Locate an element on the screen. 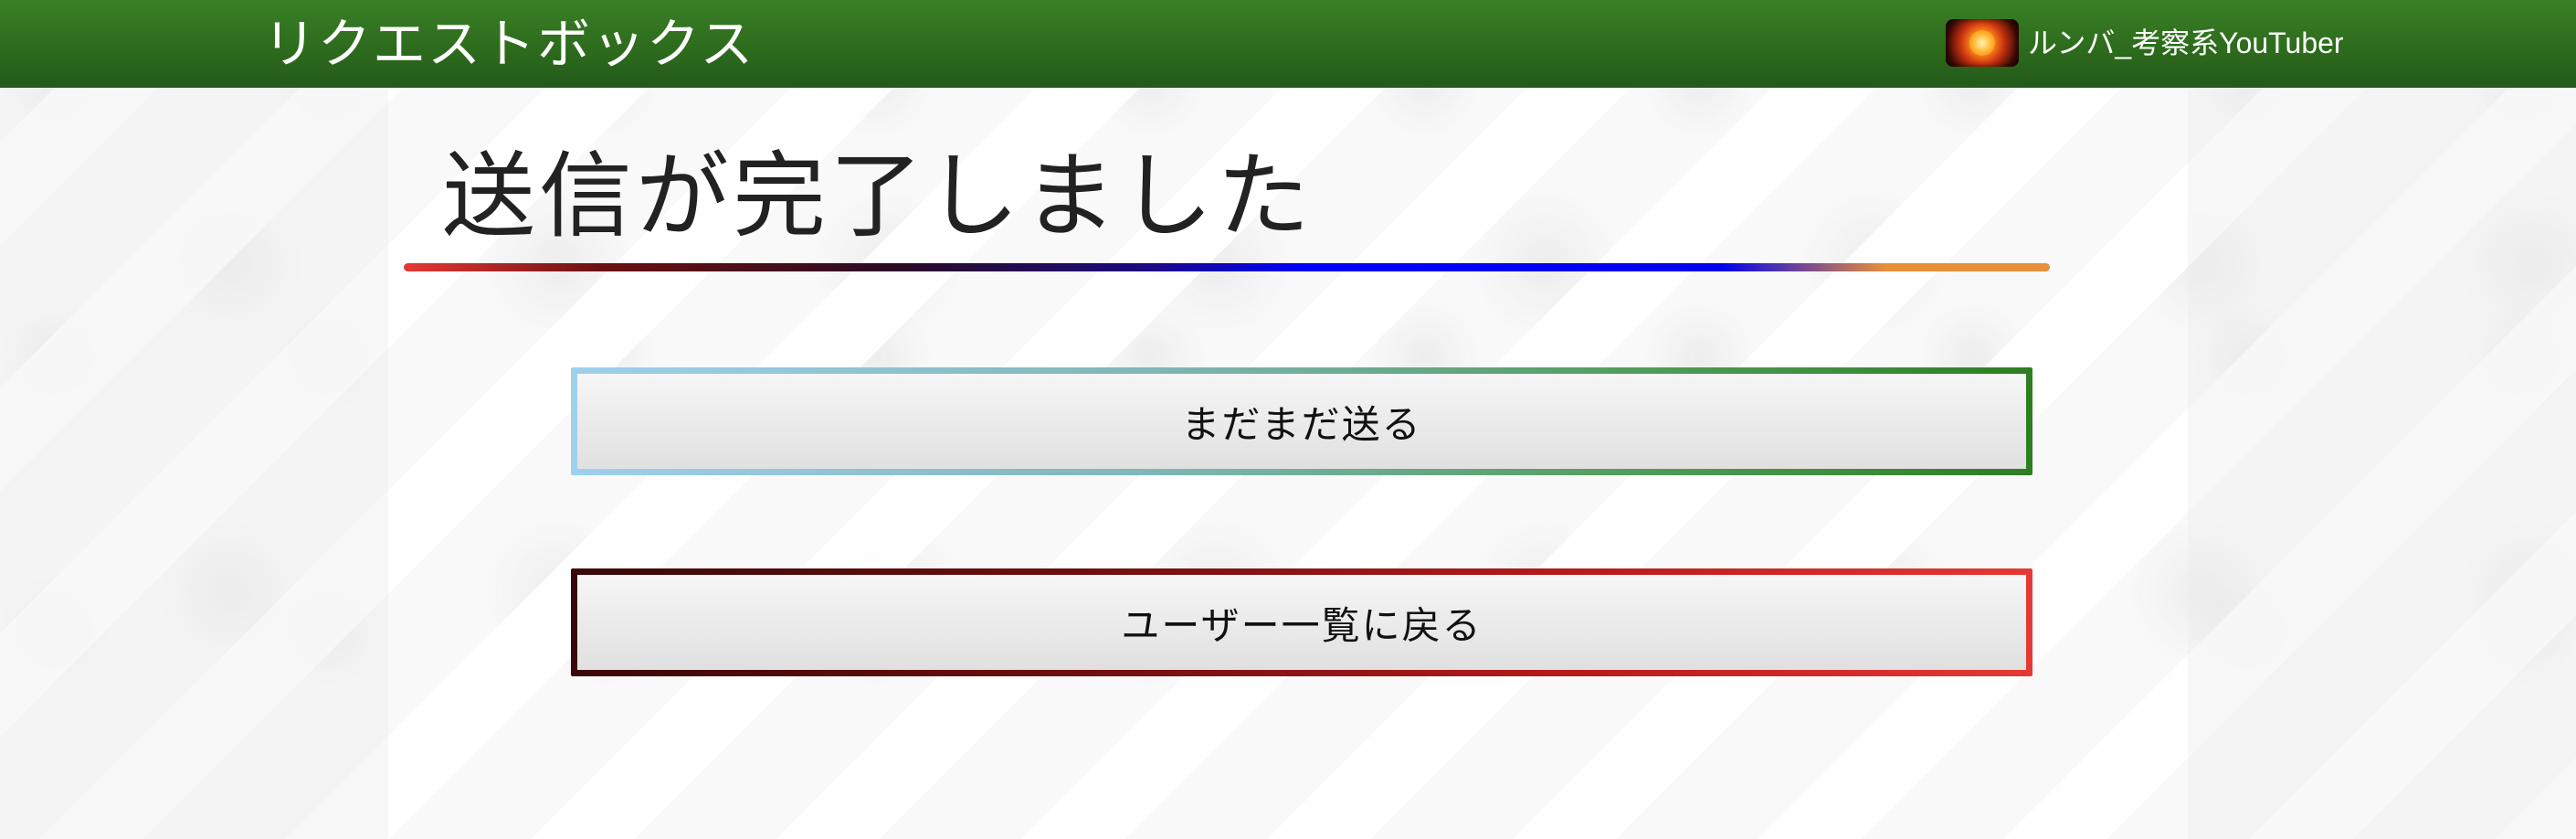  background-right-panel is located at coordinates (2382, 463).